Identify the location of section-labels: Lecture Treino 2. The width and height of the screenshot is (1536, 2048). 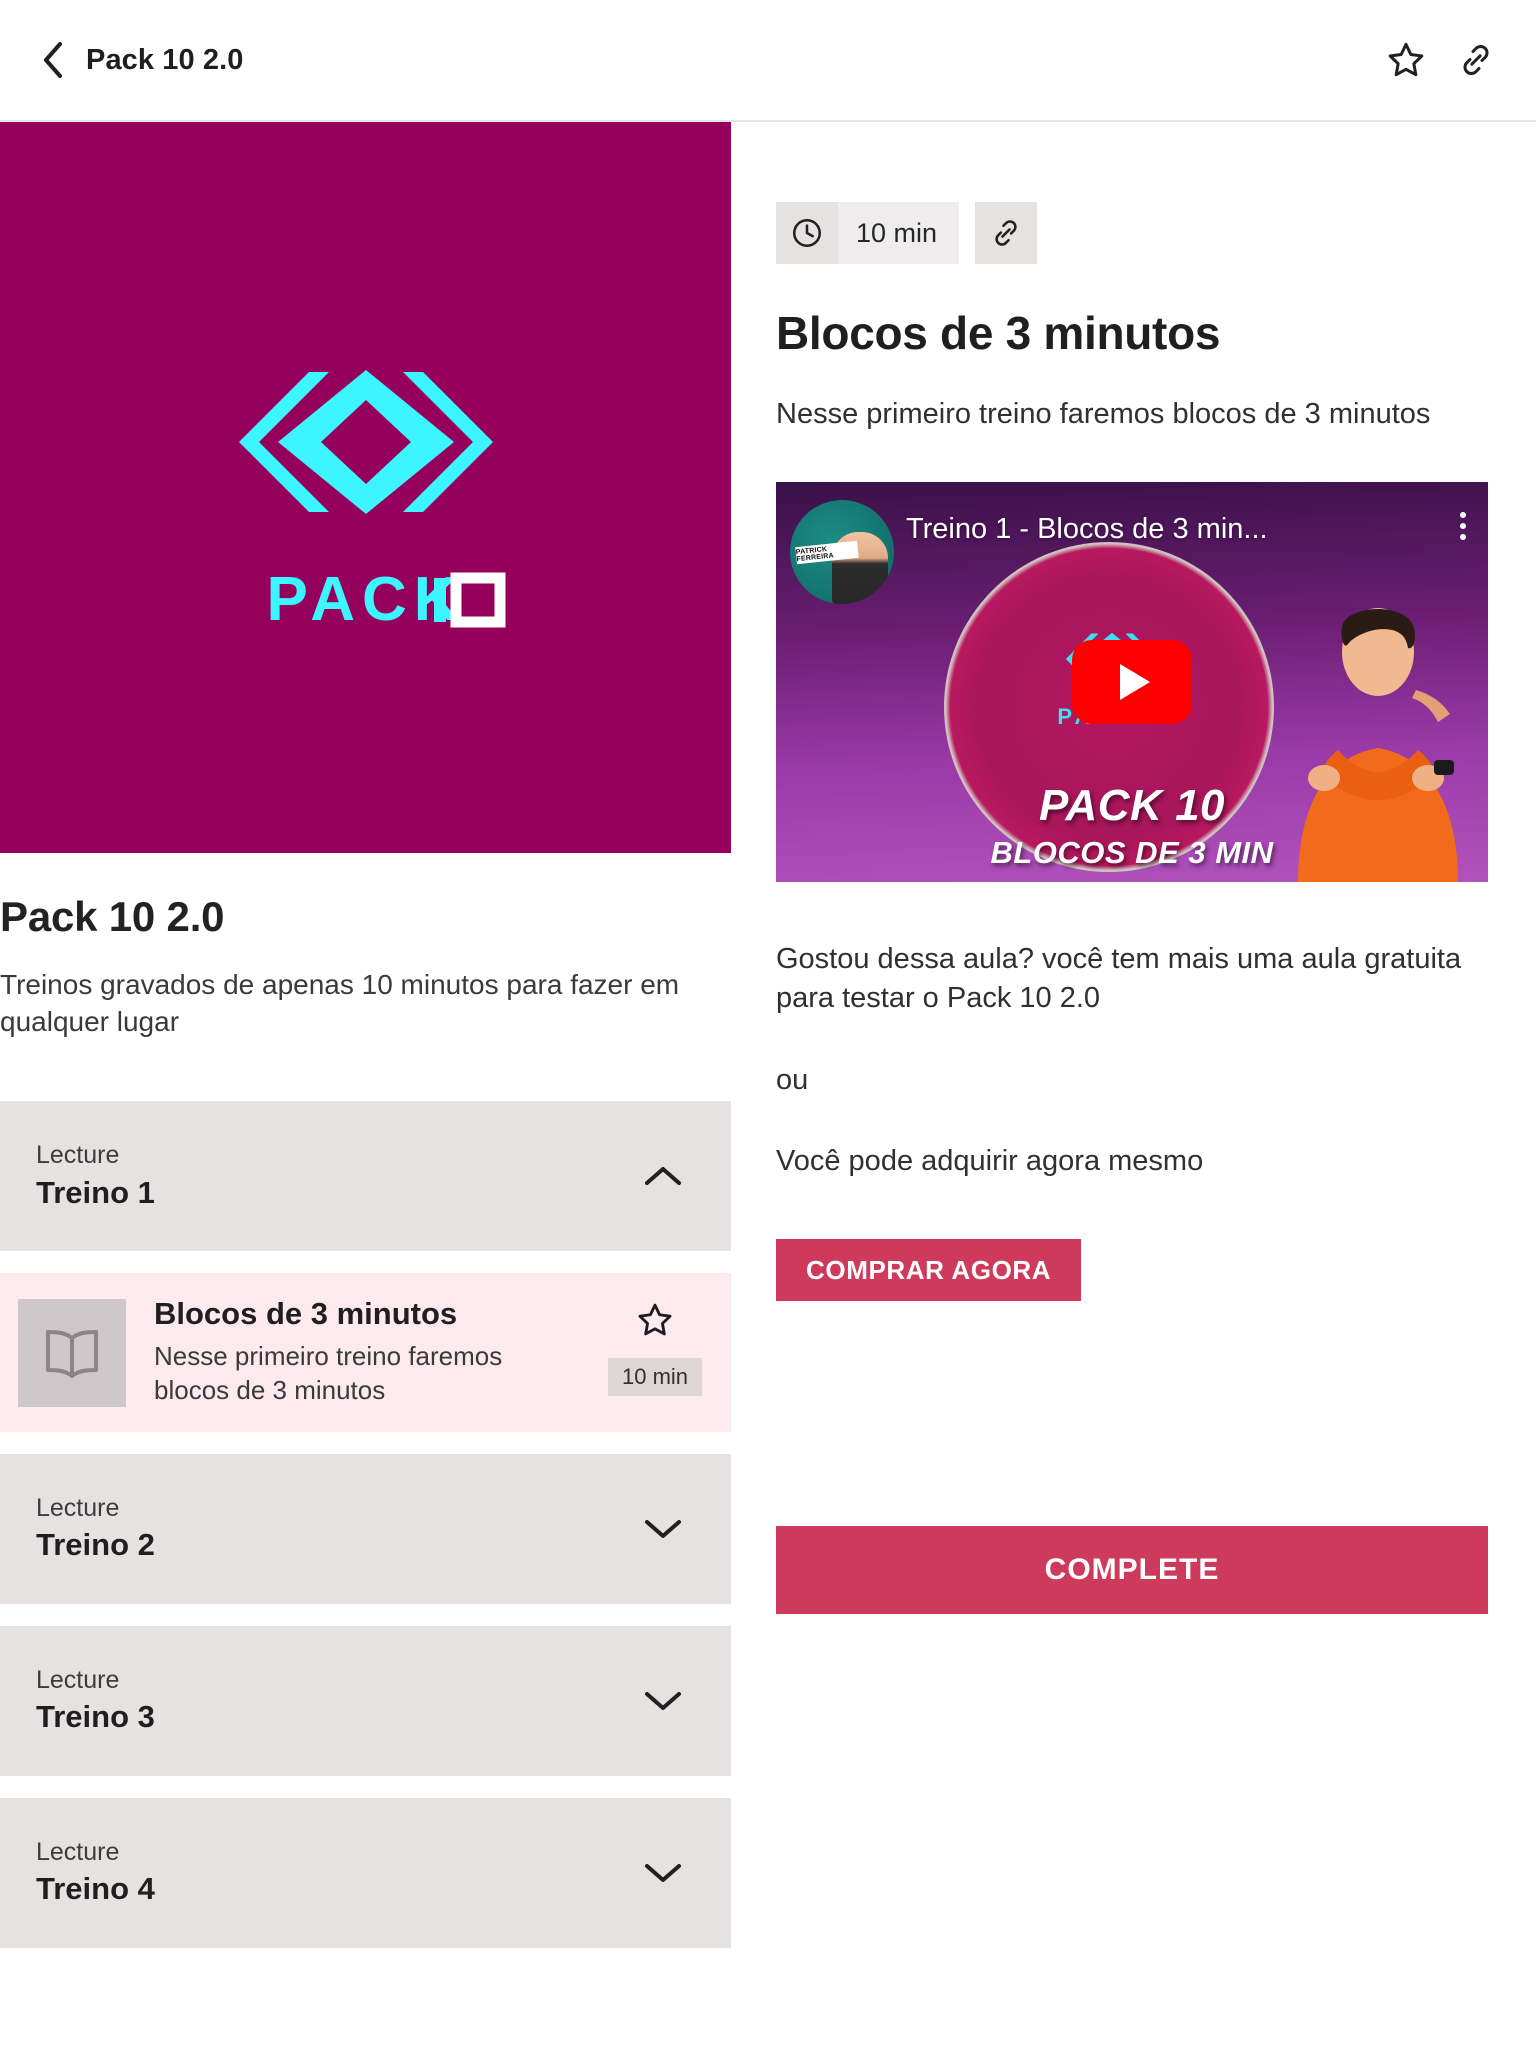
(338, 1528).